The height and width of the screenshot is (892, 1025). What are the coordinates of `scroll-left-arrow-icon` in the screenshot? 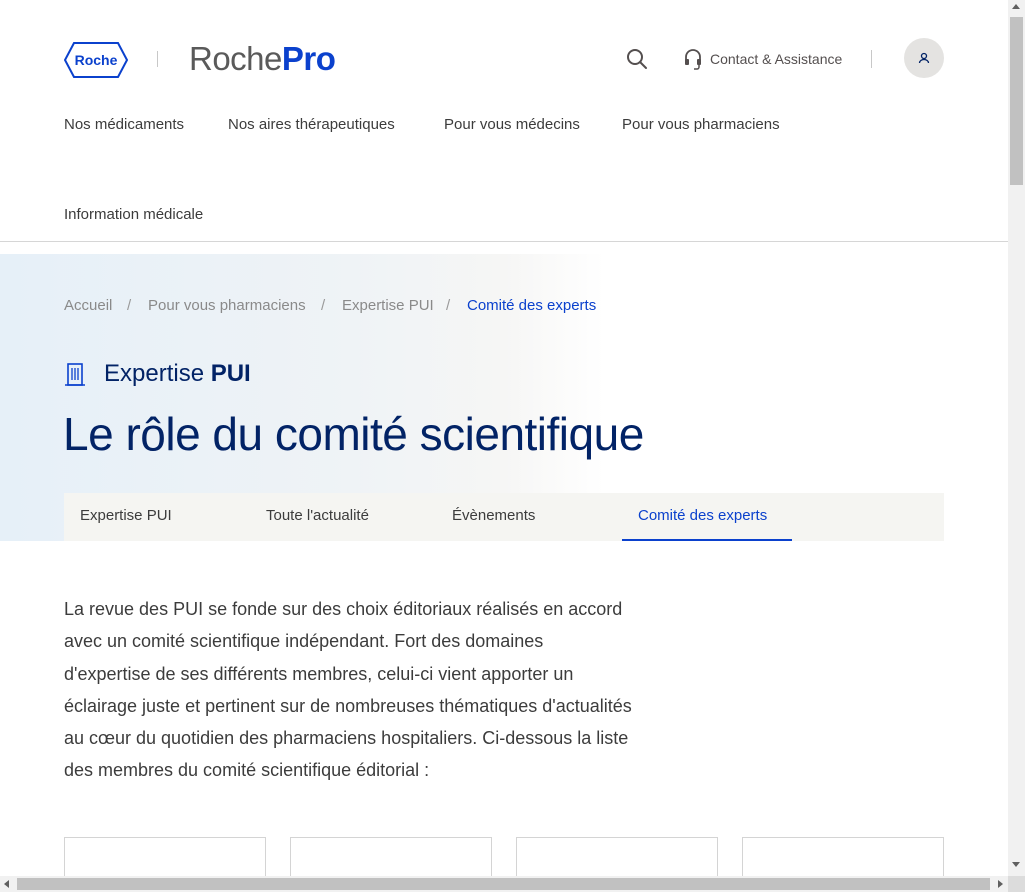 It's located at (6, 884).